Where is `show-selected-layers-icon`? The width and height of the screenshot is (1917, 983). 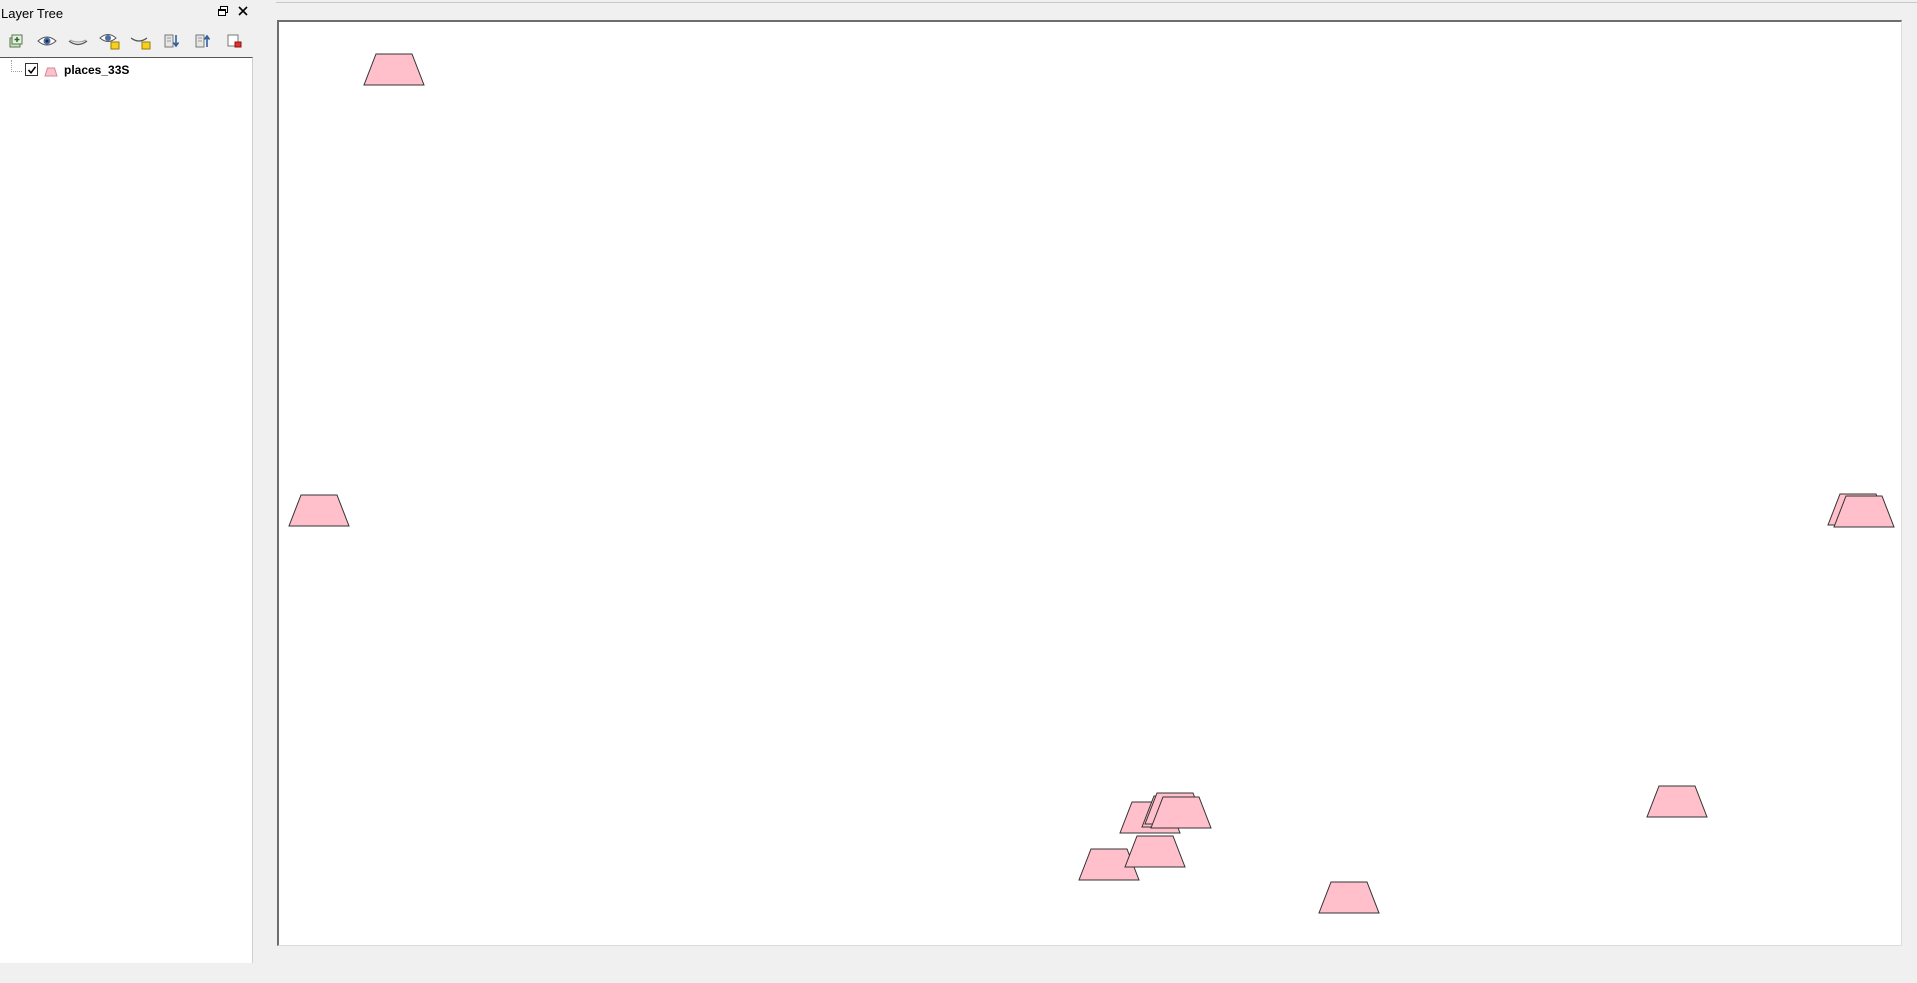
show-selected-layers-icon is located at coordinates (110, 41).